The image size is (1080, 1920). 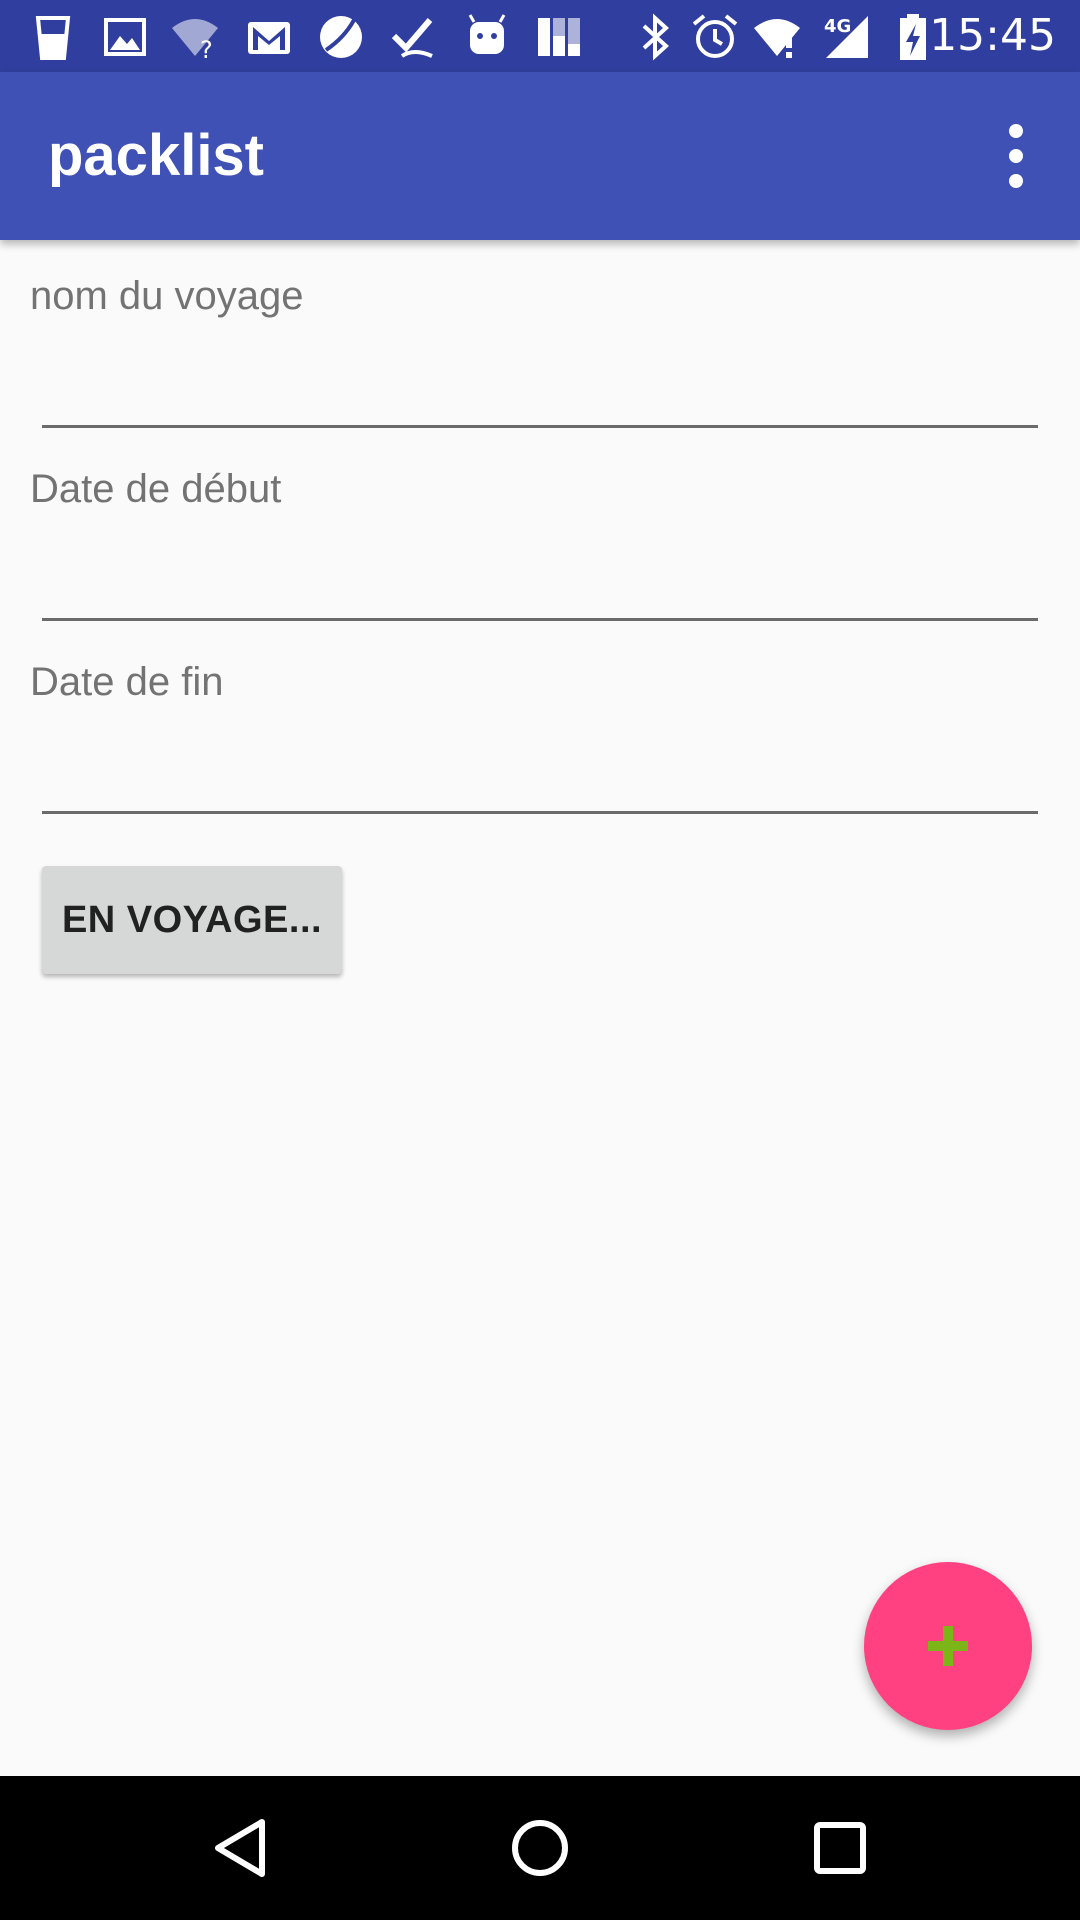 What do you see at coordinates (540, 774) in the screenshot?
I see `end-date-input` at bounding box center [540, 774].